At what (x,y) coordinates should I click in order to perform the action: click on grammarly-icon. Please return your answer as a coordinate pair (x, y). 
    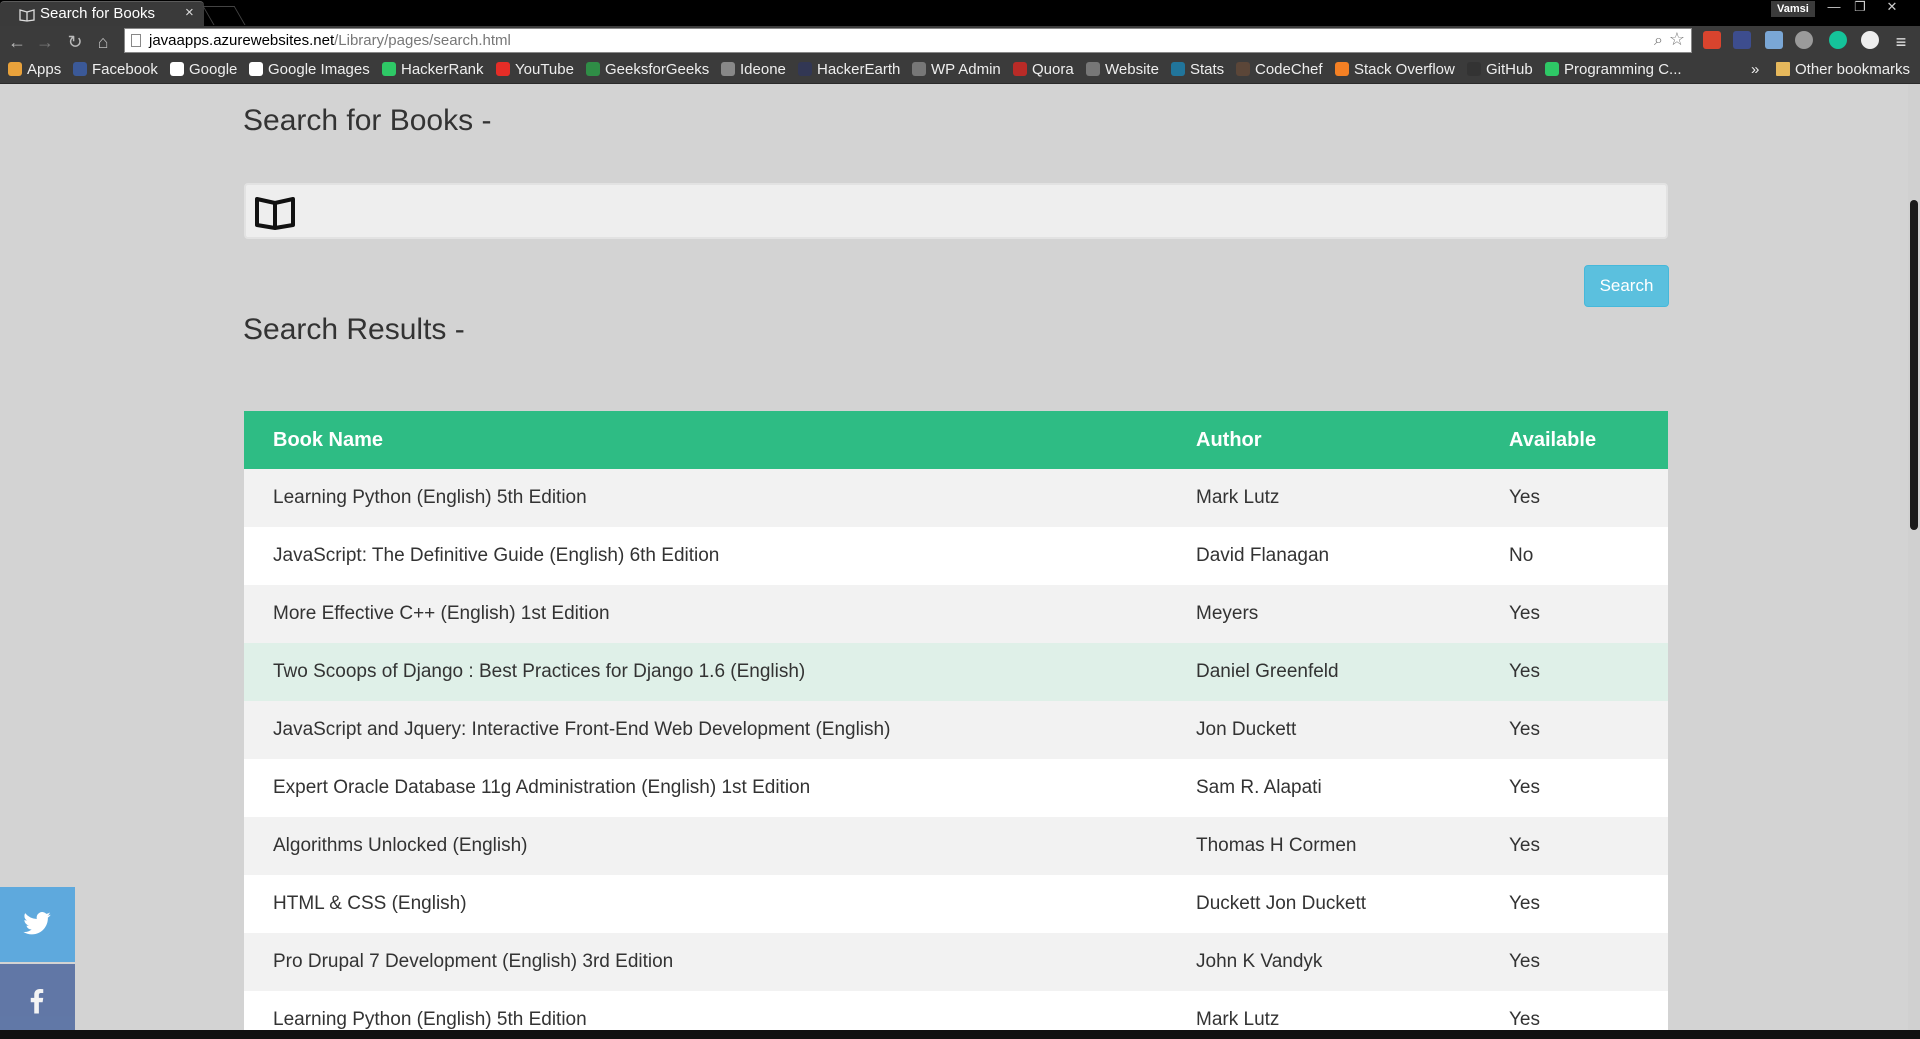
    Looking at the image, I should click on (1838, 40).